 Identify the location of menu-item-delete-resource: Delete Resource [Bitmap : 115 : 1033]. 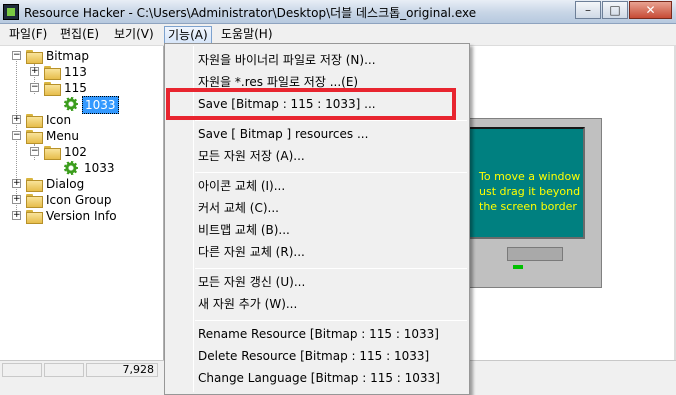
(313, 356).